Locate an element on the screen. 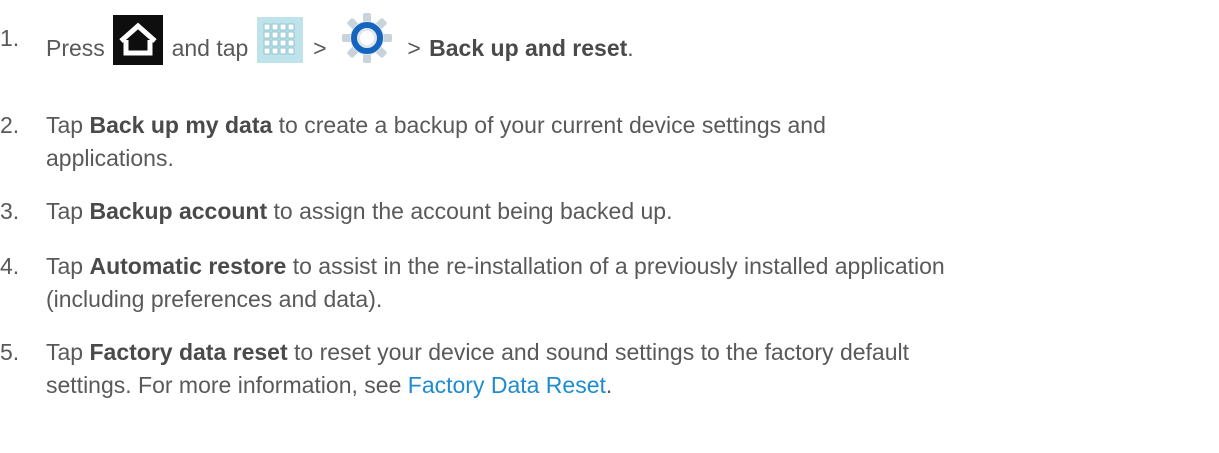 Image resolution: width=1219 pixels, height=453 pixels. option-name: Factory data reset is located at coordinates (188, 352).